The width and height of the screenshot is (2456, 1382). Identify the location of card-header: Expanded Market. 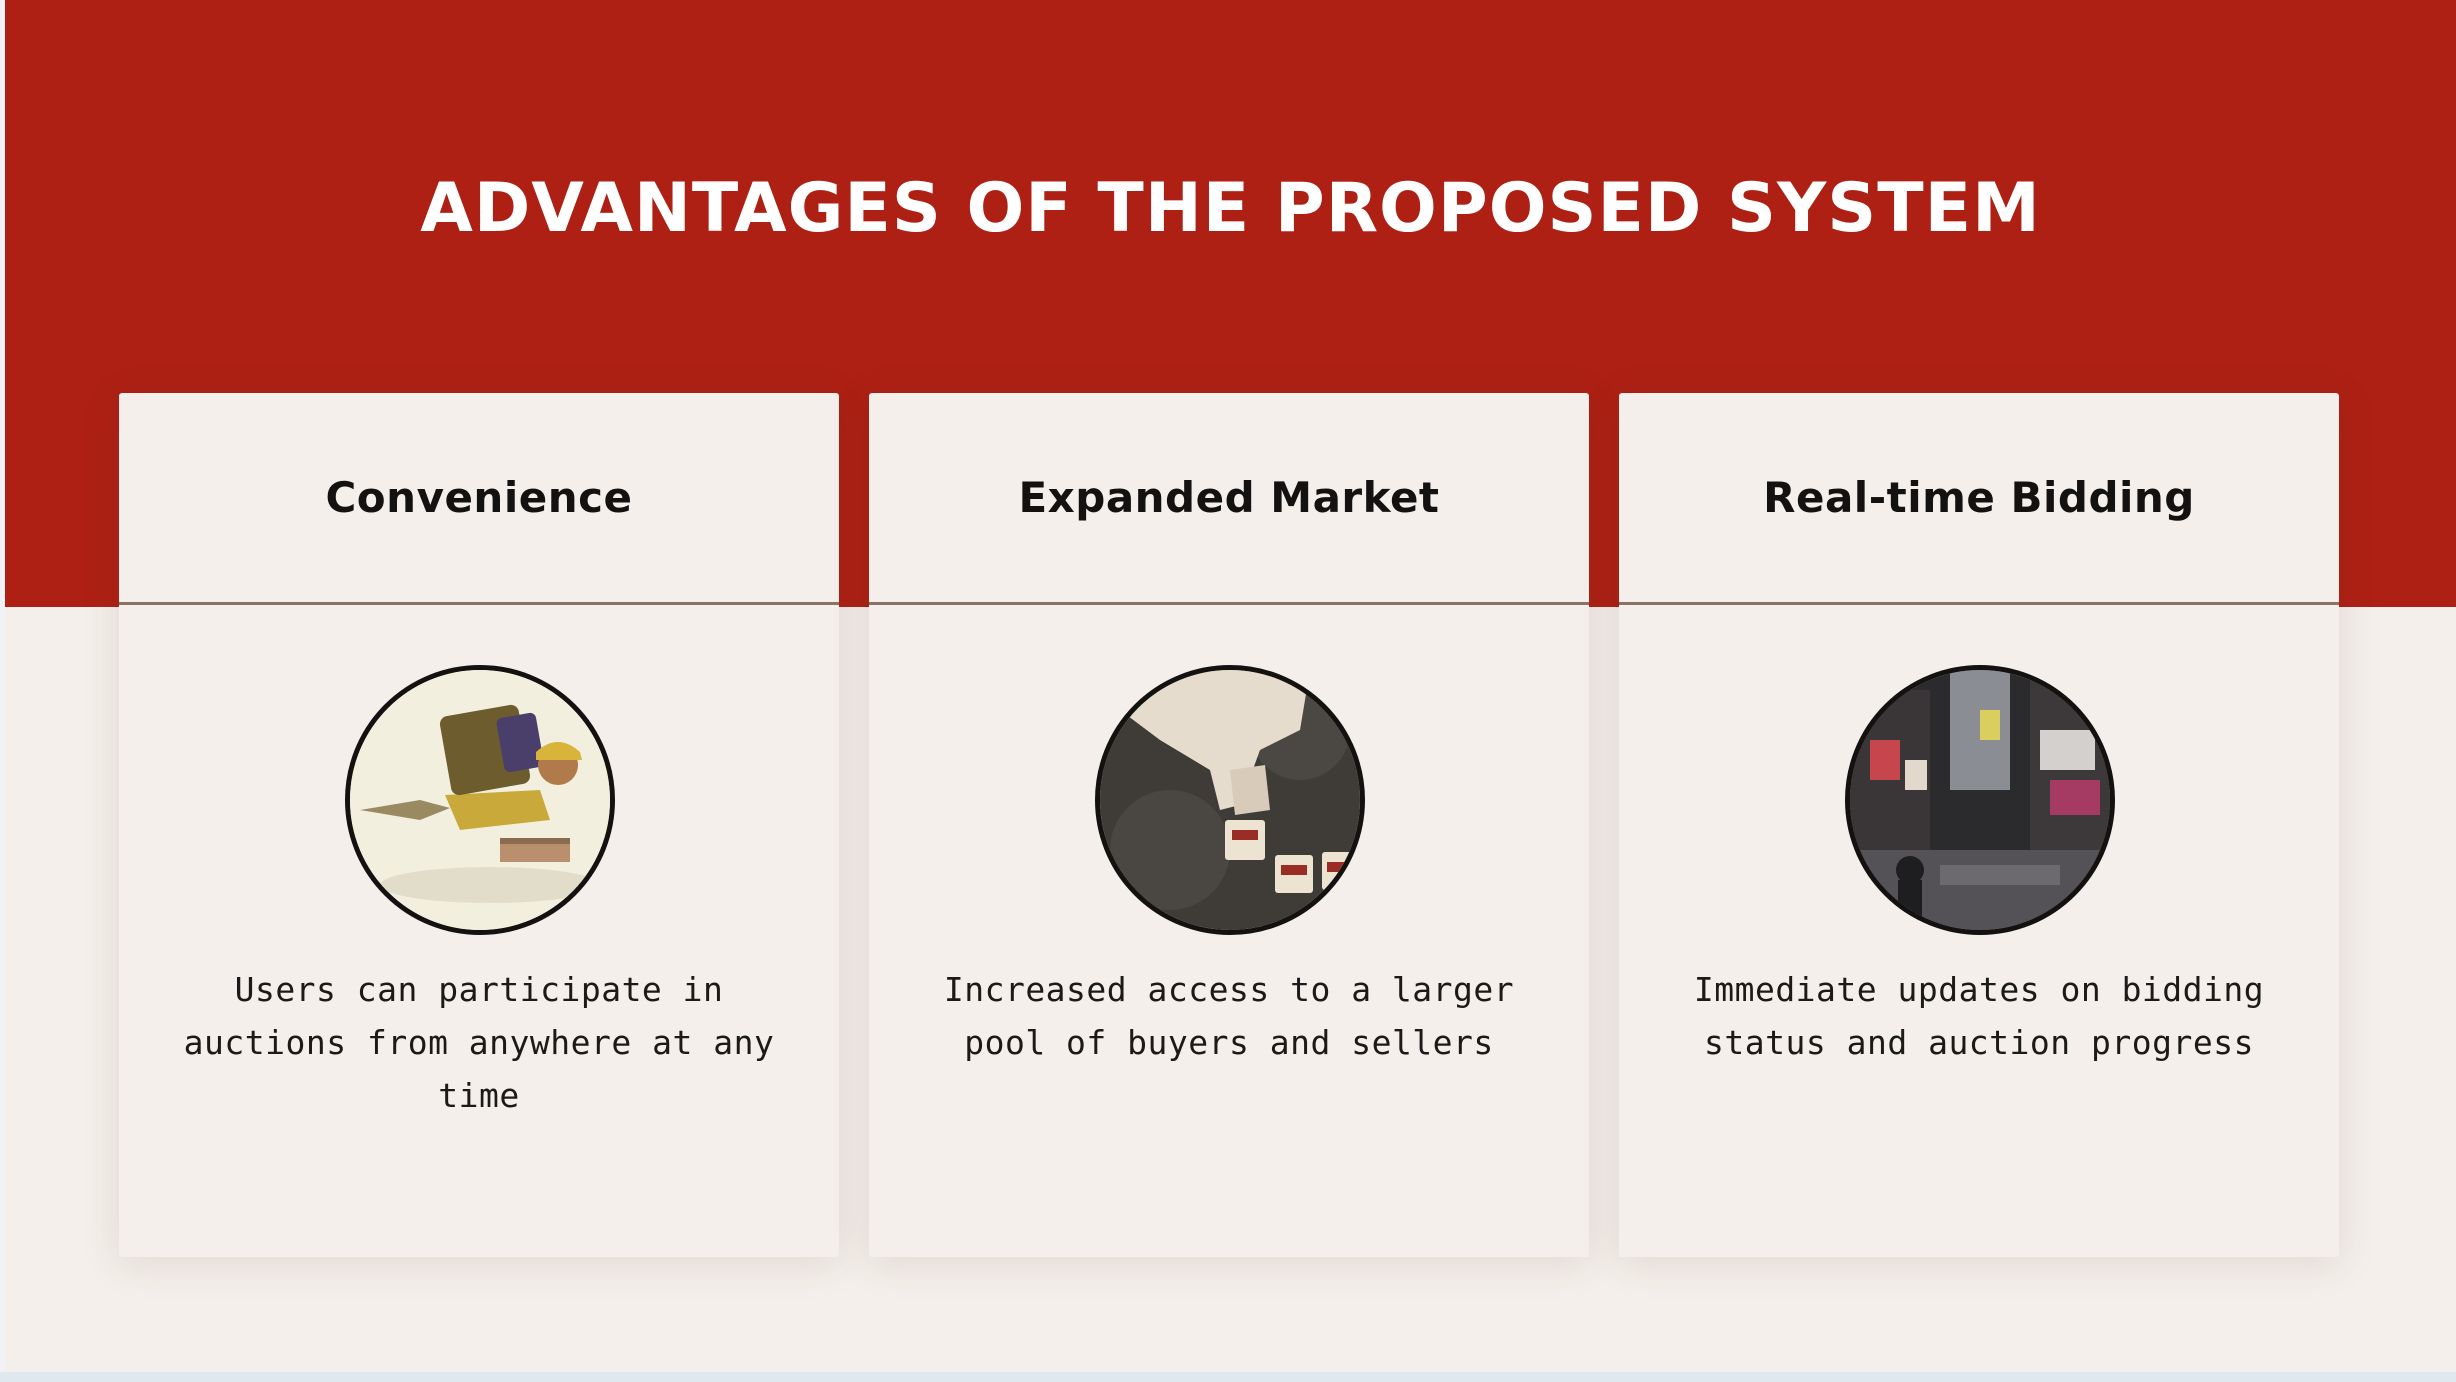
(1229, 499).